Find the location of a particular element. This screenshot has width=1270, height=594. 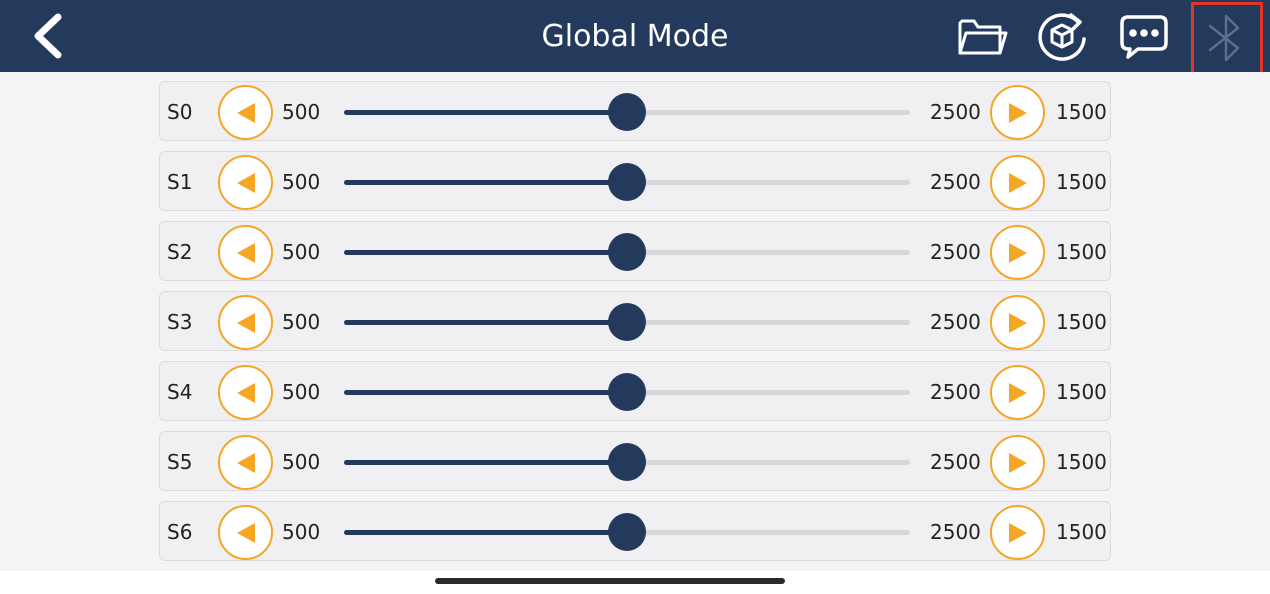

servo-row-s0: S0 500 2500 1500 is located at coordinates (635, 111).